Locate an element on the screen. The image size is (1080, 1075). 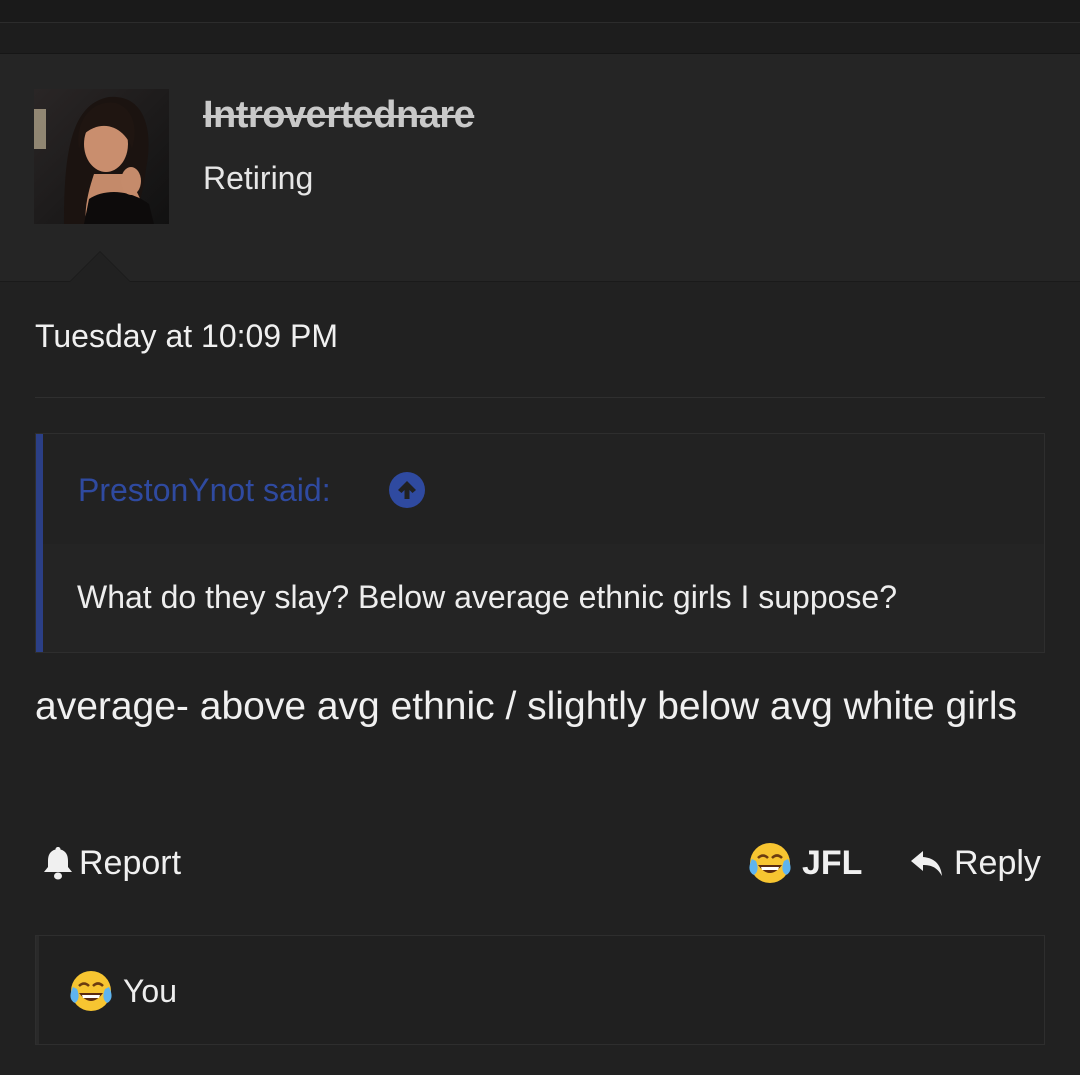
reply-arrow-icon is located at coordinates (927, 863).